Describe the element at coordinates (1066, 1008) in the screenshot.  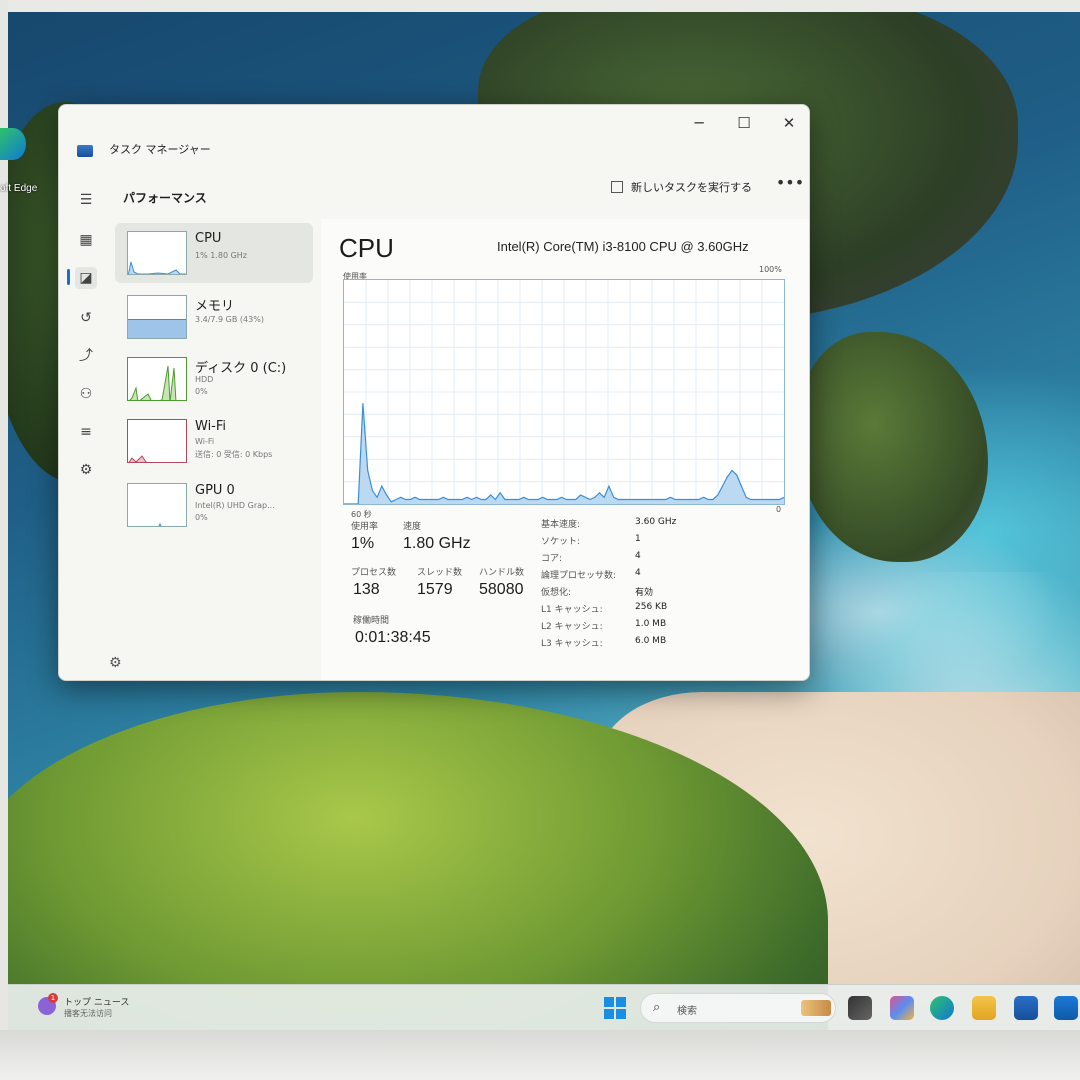
I see `outlook-icon` at that location.